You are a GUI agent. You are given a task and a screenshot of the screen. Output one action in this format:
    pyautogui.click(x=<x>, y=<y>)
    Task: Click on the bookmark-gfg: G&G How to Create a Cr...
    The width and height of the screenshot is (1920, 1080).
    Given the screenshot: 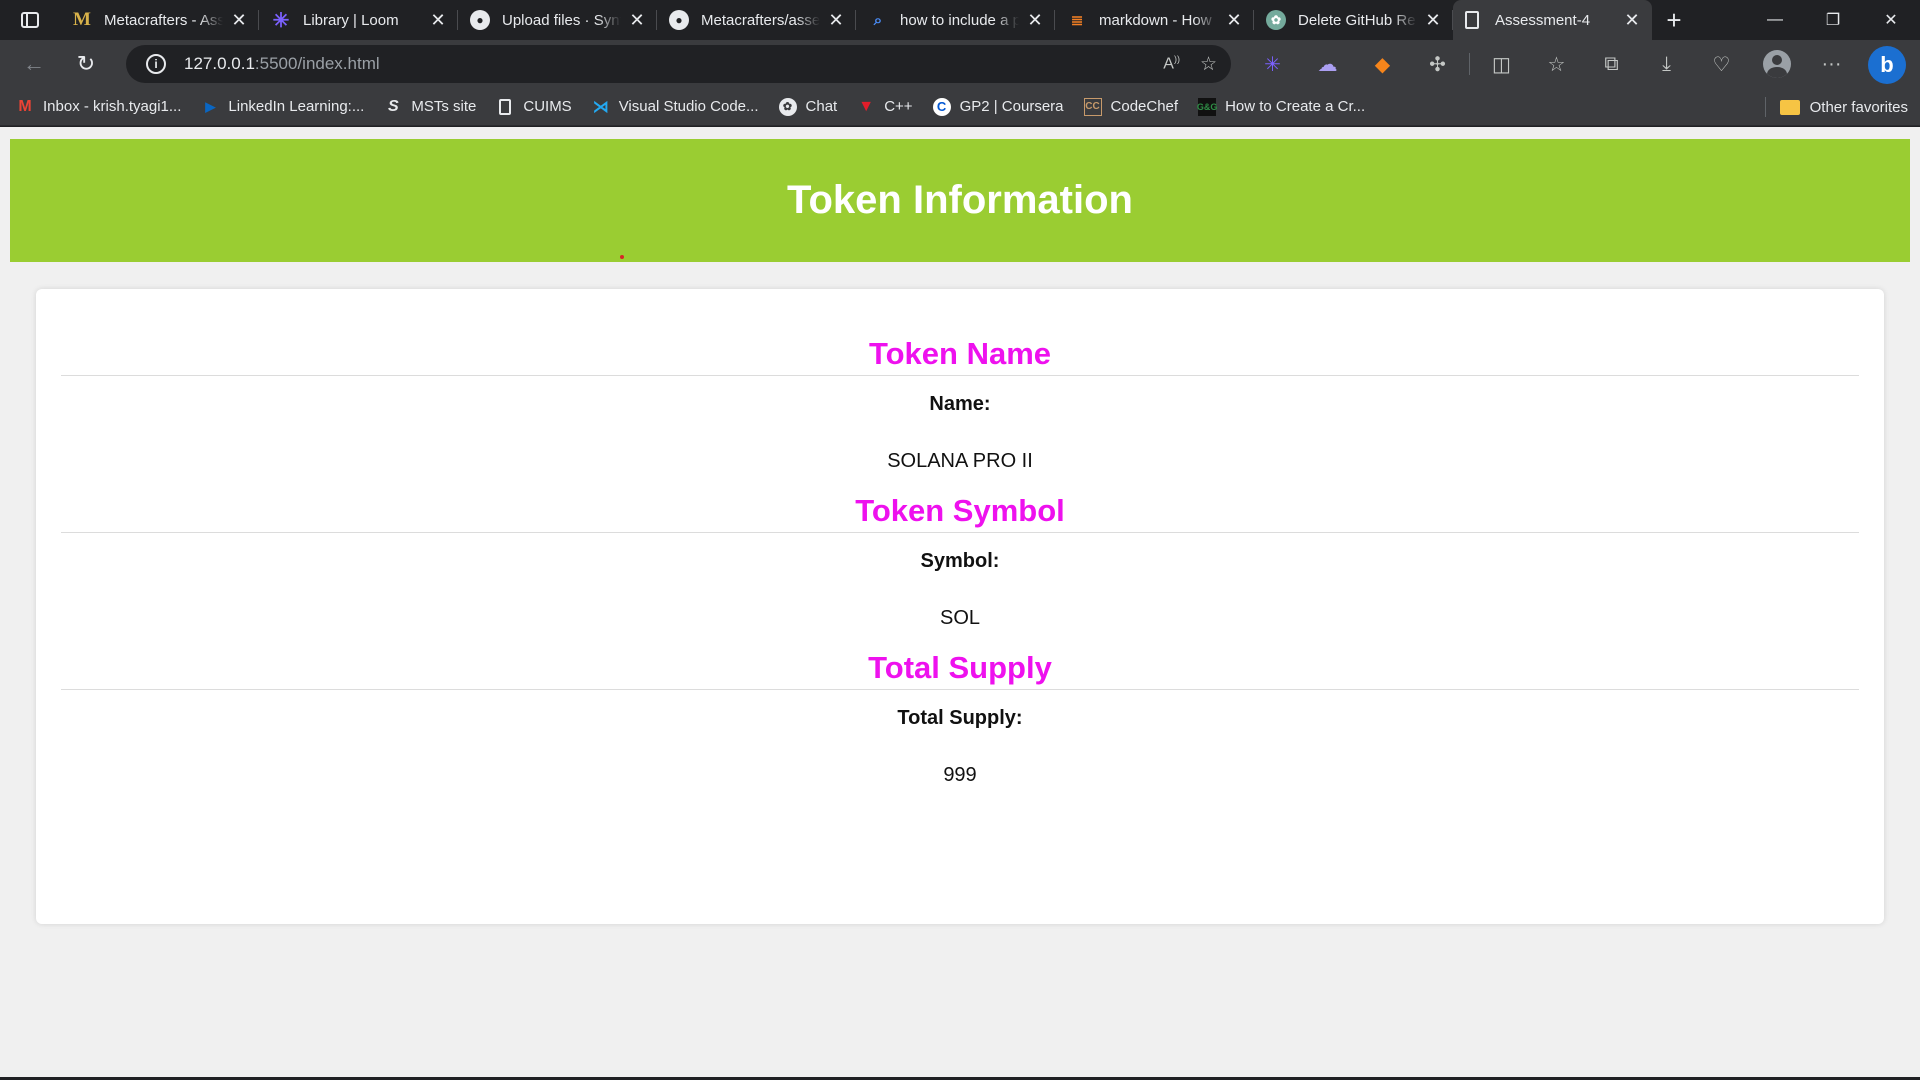 What is the action you would take?
    pyautogui.click(x=1281, y=106)
    